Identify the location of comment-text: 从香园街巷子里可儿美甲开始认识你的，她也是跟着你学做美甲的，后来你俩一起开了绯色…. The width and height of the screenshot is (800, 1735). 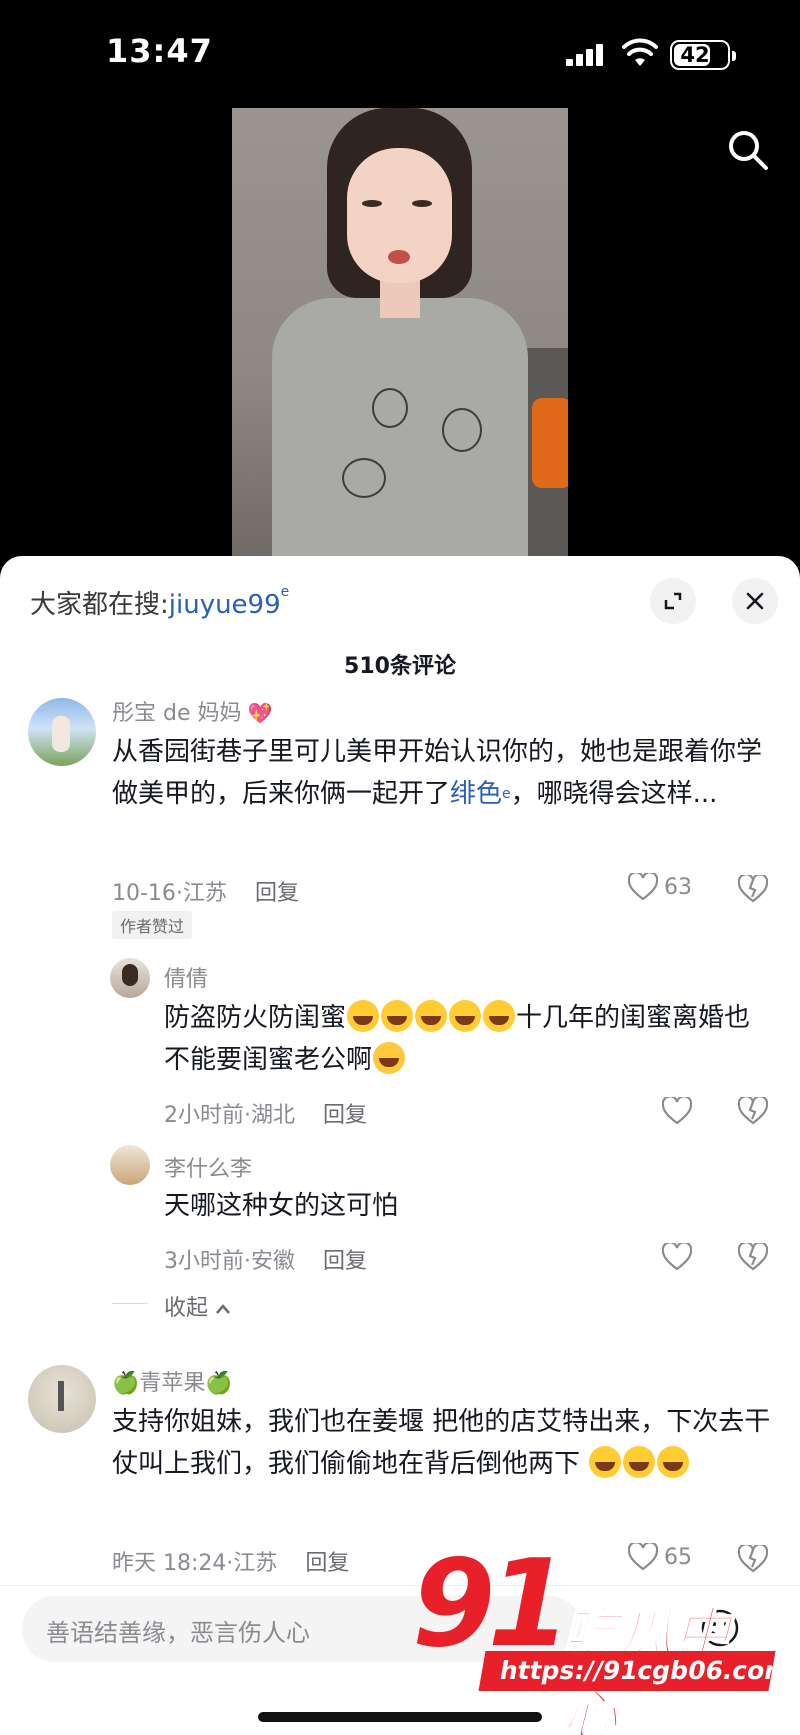
(442, 773).